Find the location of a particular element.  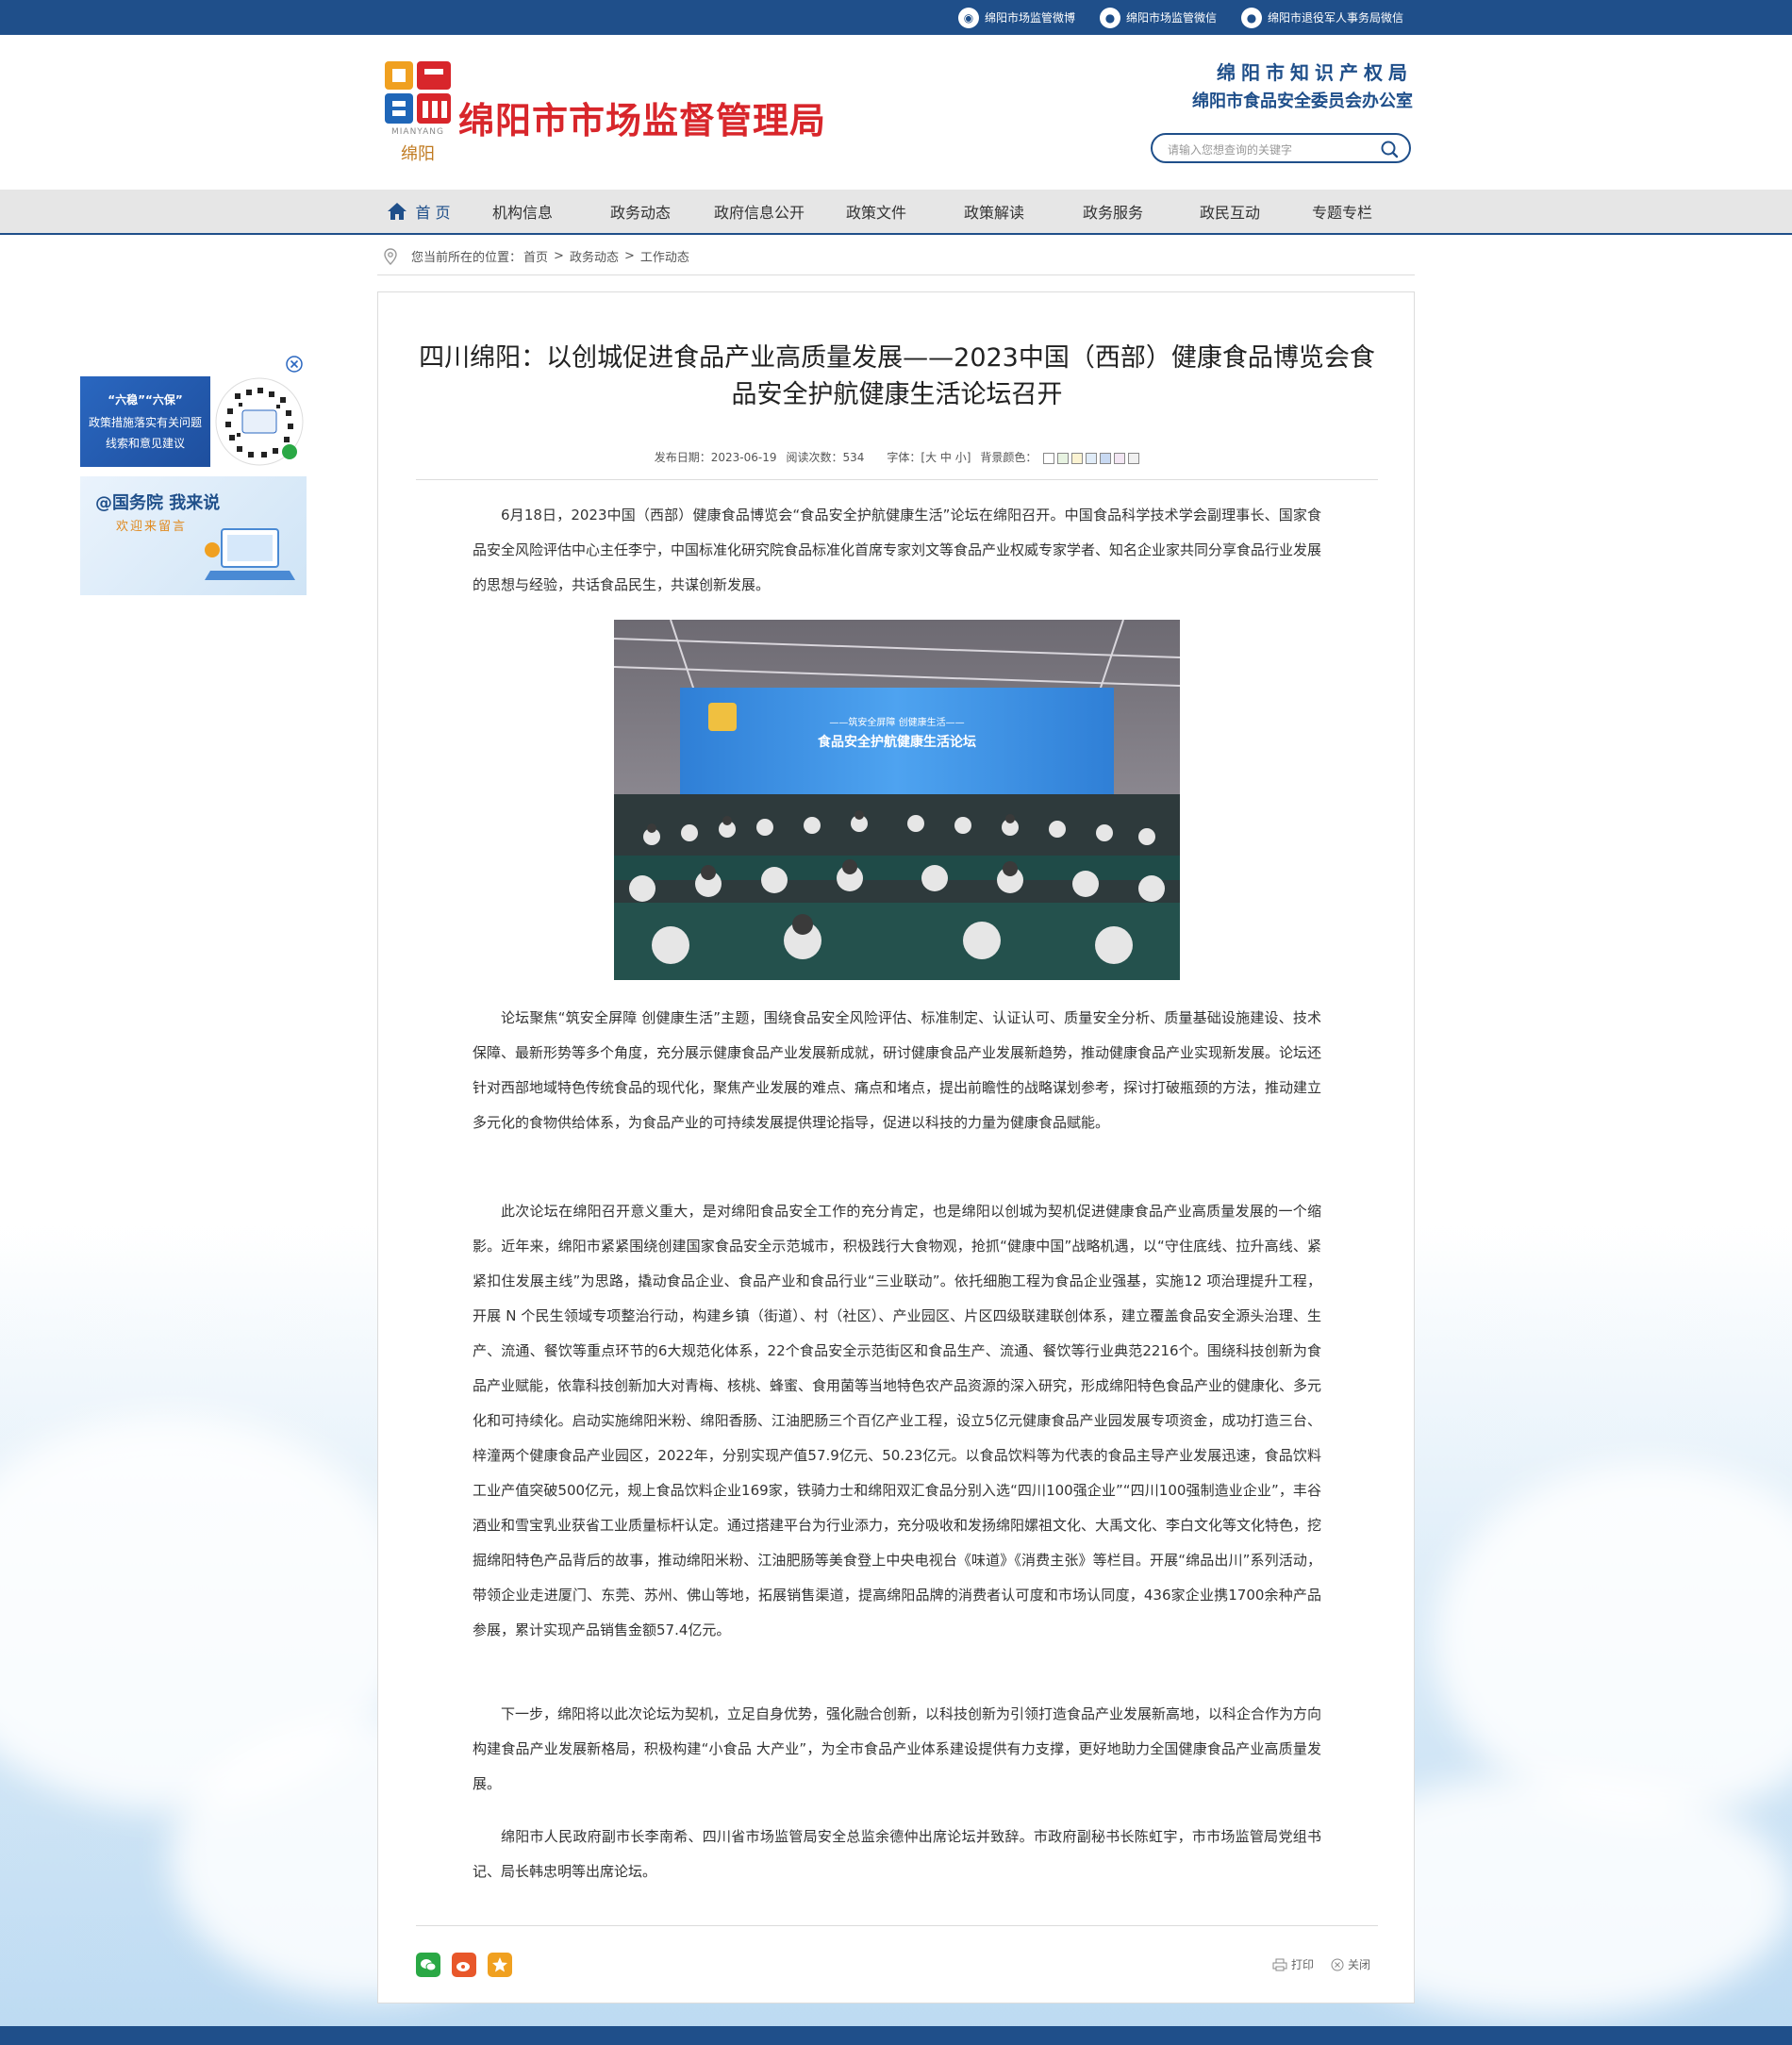

meta-font-size: 字体：[大 中 小] is located at coordinates (929, 457).